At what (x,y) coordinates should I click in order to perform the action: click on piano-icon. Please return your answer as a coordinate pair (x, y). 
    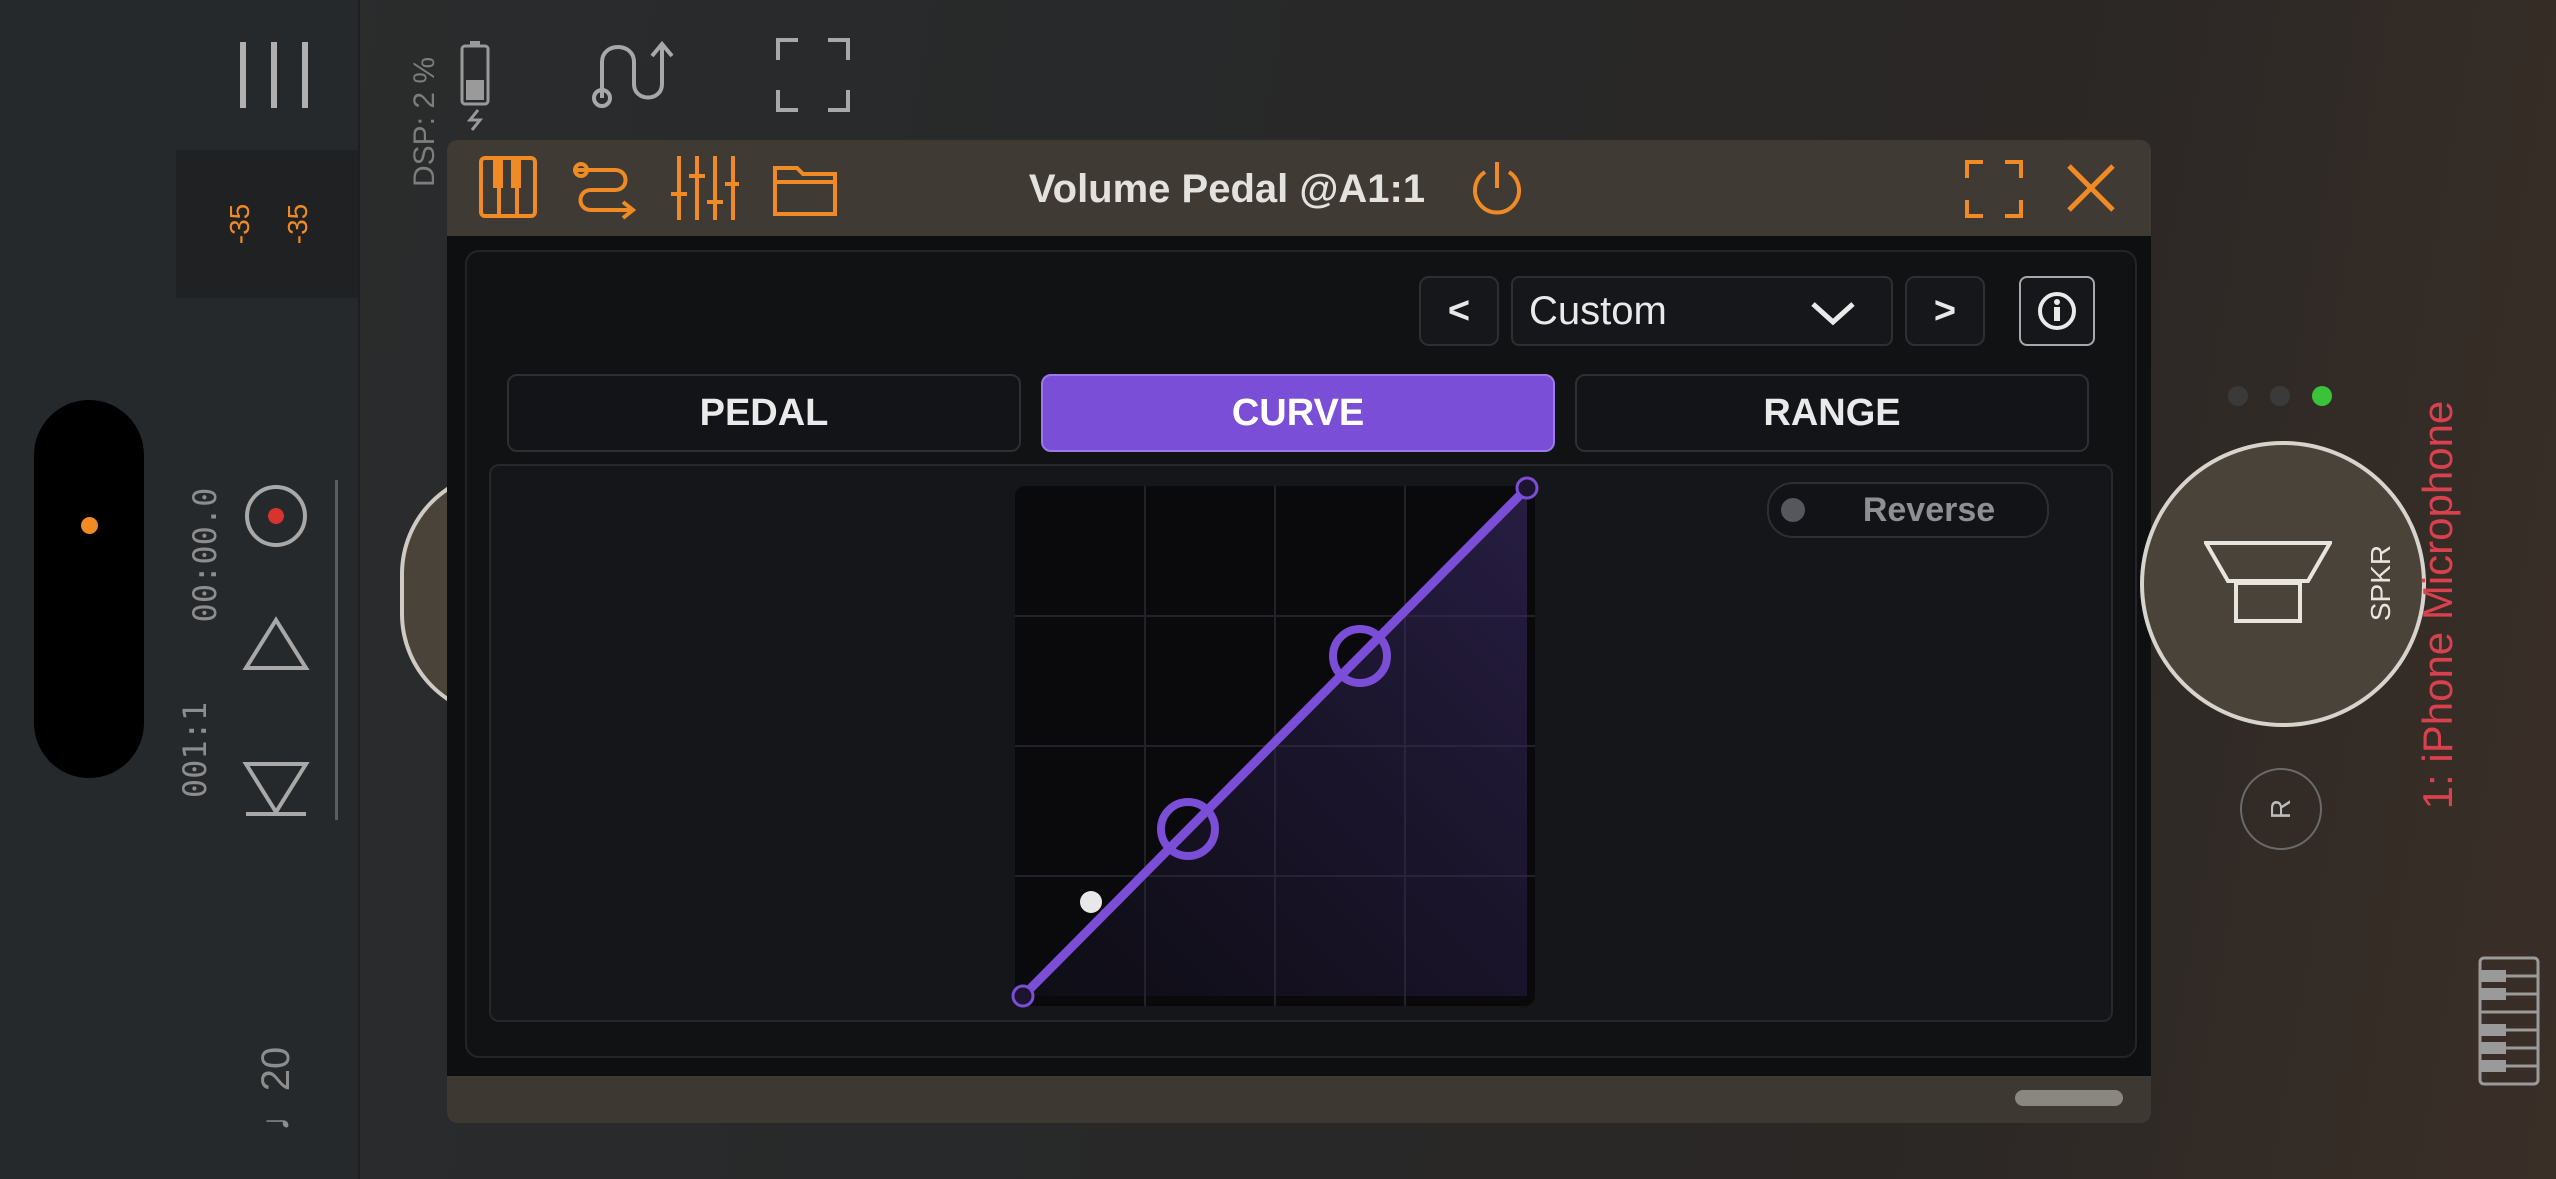
    Looking at the image, I should click on (2509, 1021).